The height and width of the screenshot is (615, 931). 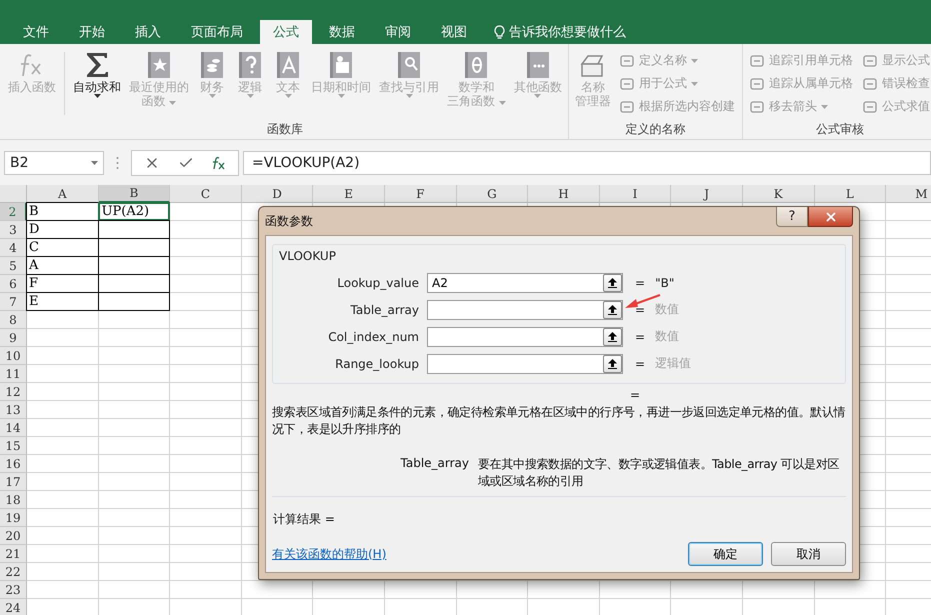 I want to click on dialog-button: 取消, so click(x=808, y=554).